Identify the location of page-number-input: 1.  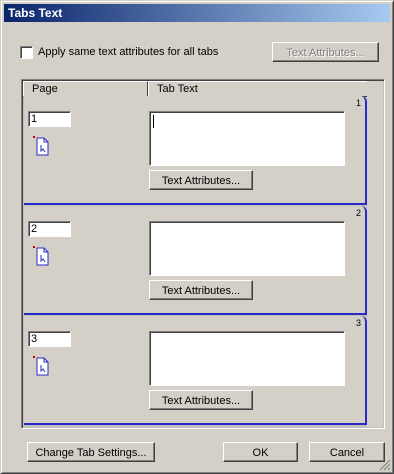
(49, 119).